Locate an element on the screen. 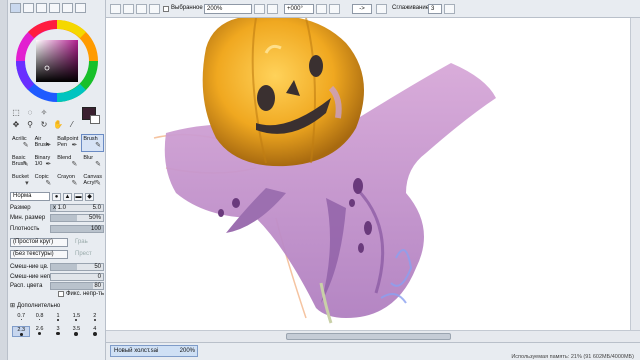  brush-tool-item: Blur ✎ is located at coordinates (92, 162).